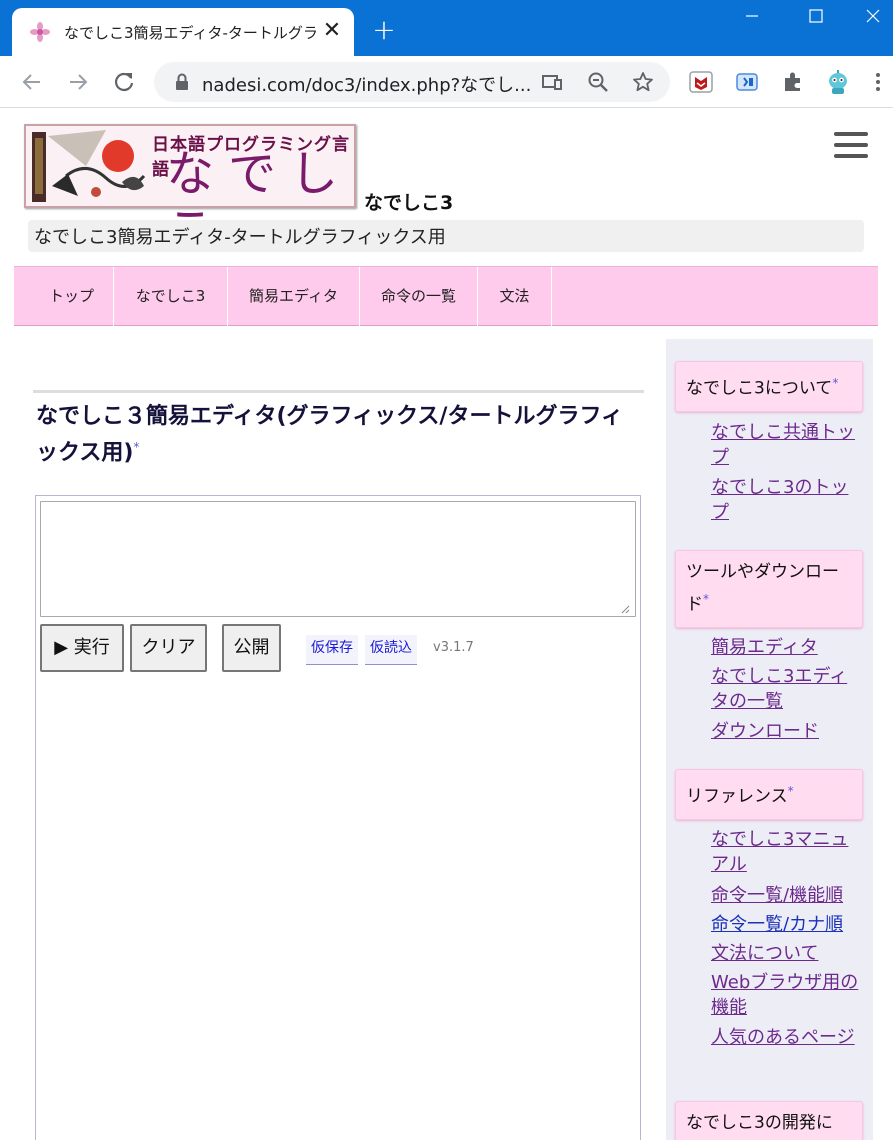 The image size is (893, 1140). Describe the element at coordinates (851, 146) in the screenshot. I see `hamburger-menu-icon` at that location.